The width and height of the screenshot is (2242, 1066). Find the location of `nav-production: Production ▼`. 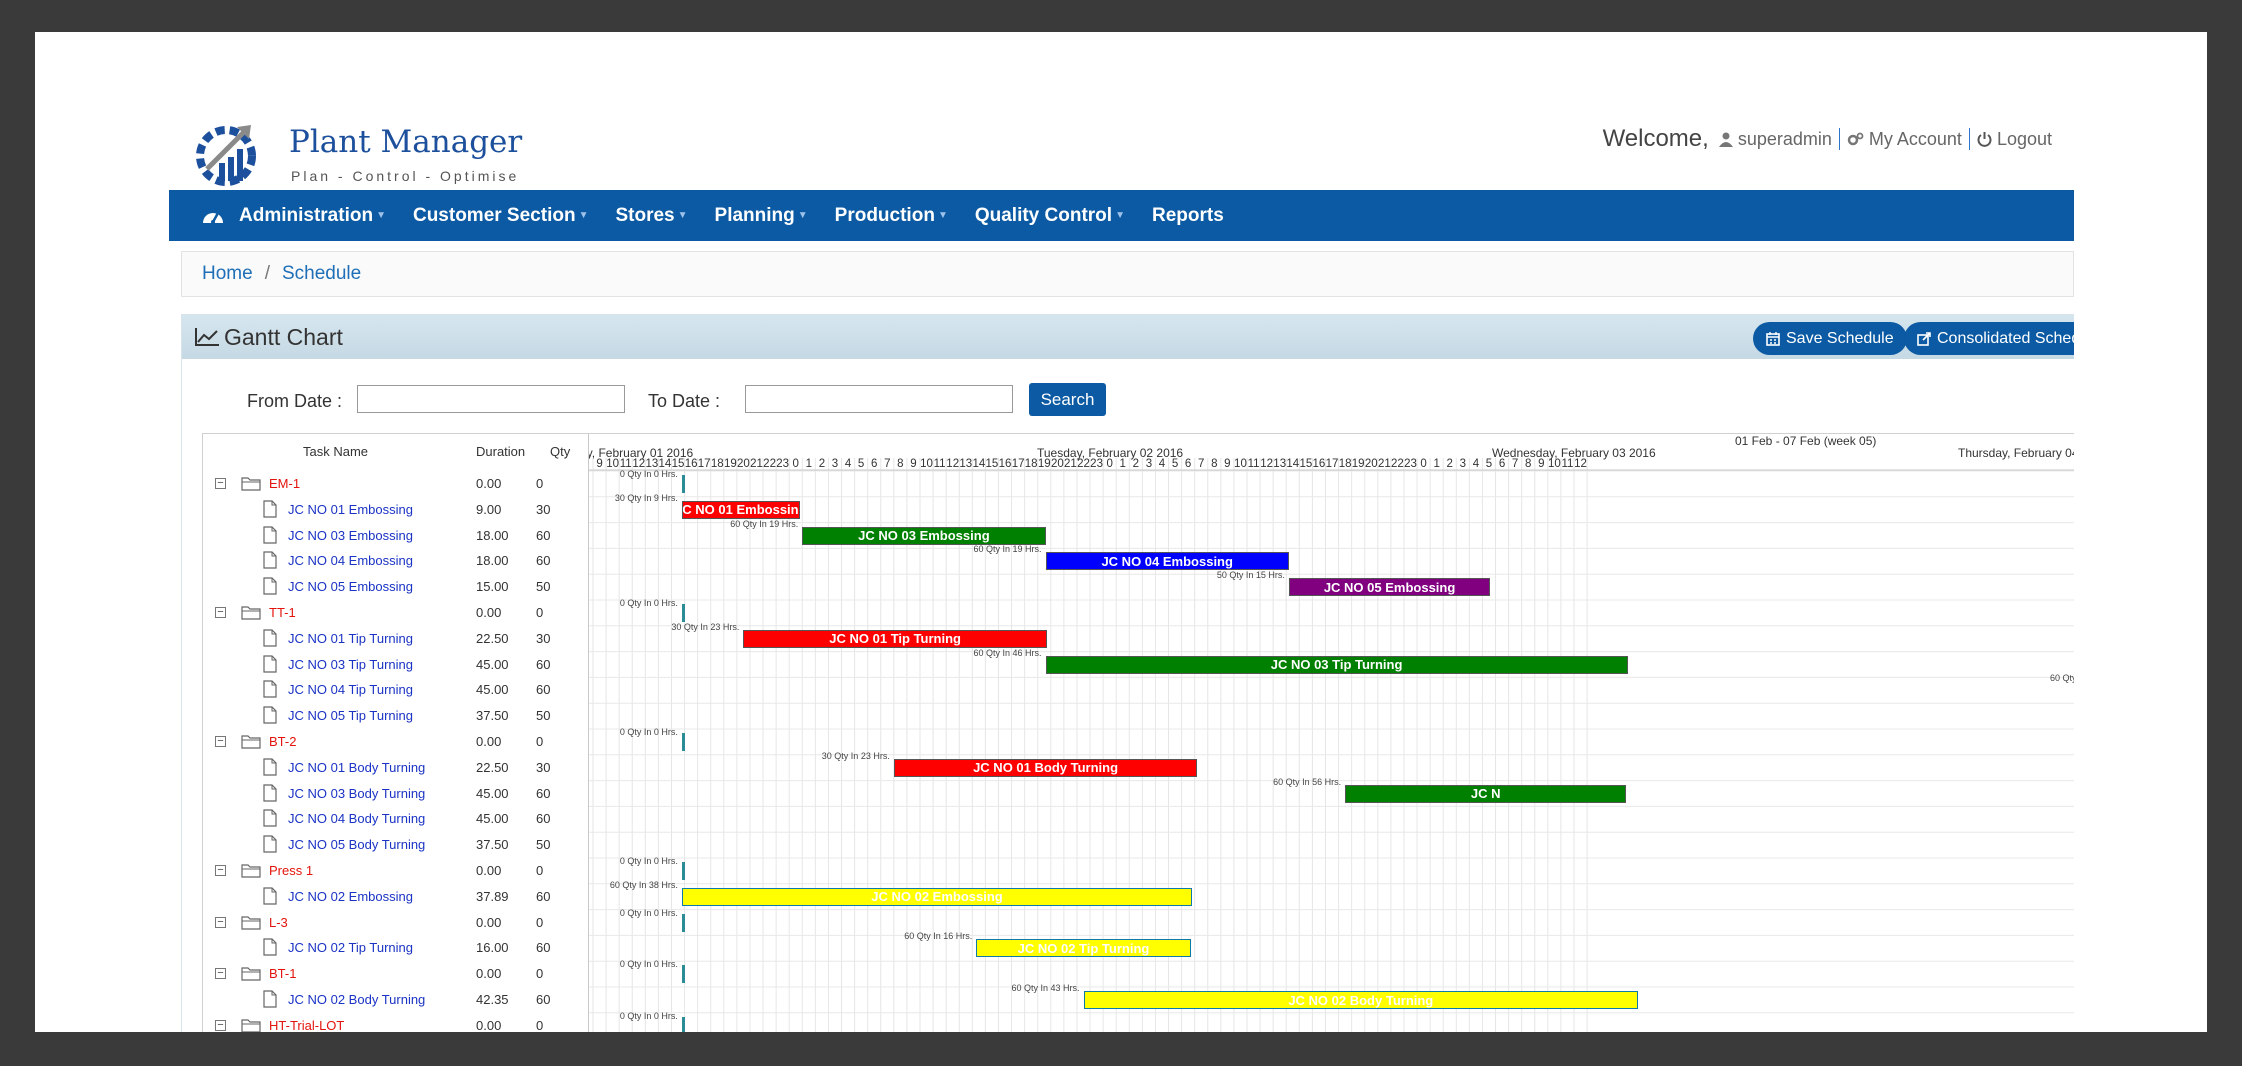

nav-production: Production ▼ is located at coordinates (891, 216).